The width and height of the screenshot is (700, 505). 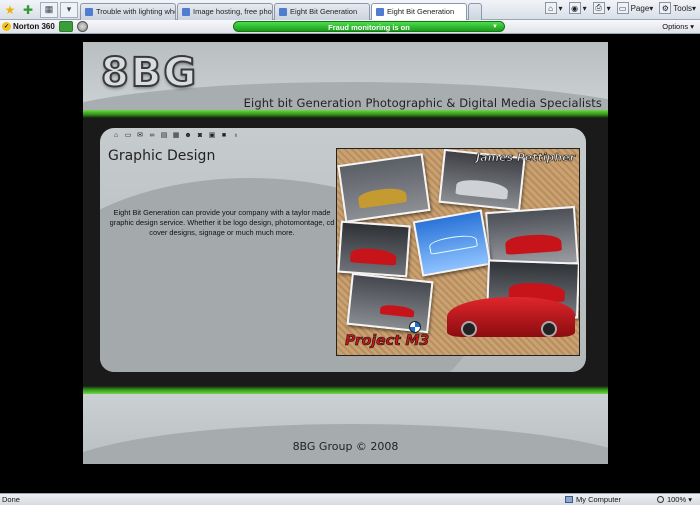 I want to click on page-menu-button: ▭ Page ▾, so click(x=634, y=8).